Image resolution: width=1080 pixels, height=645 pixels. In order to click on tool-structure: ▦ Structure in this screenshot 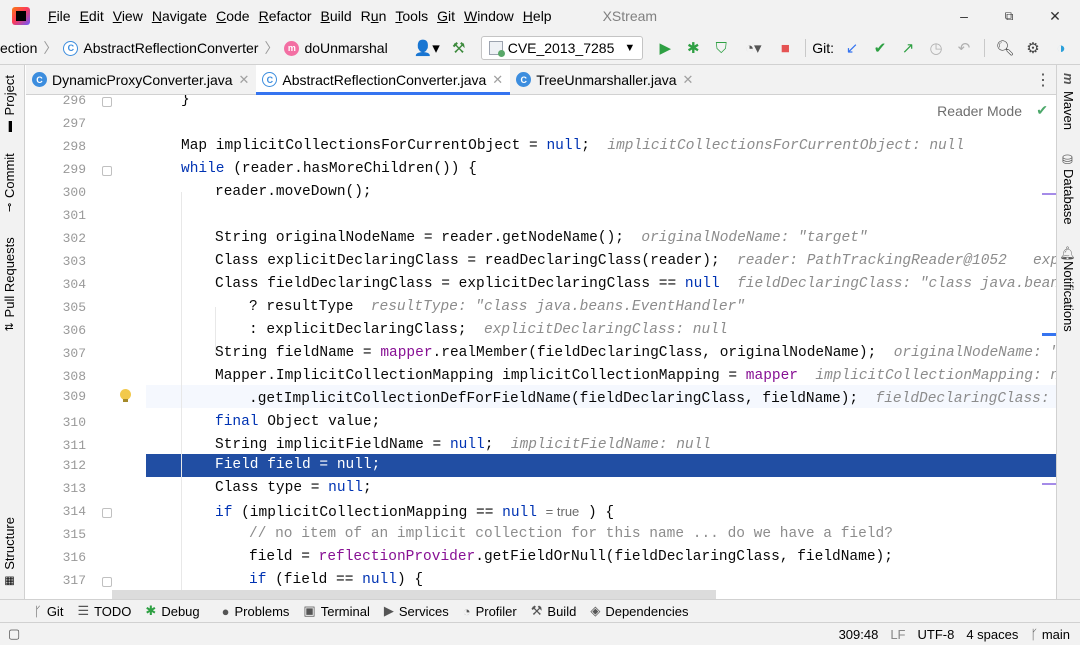, I will do `click(9, 552)`.